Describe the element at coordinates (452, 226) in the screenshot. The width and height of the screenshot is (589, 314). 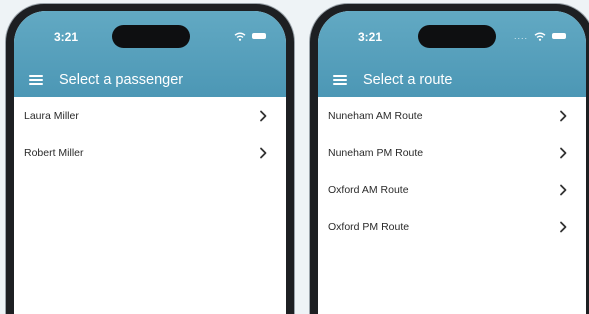
I see `route-item-oxford-pm: Oxford PM Route` at that location.